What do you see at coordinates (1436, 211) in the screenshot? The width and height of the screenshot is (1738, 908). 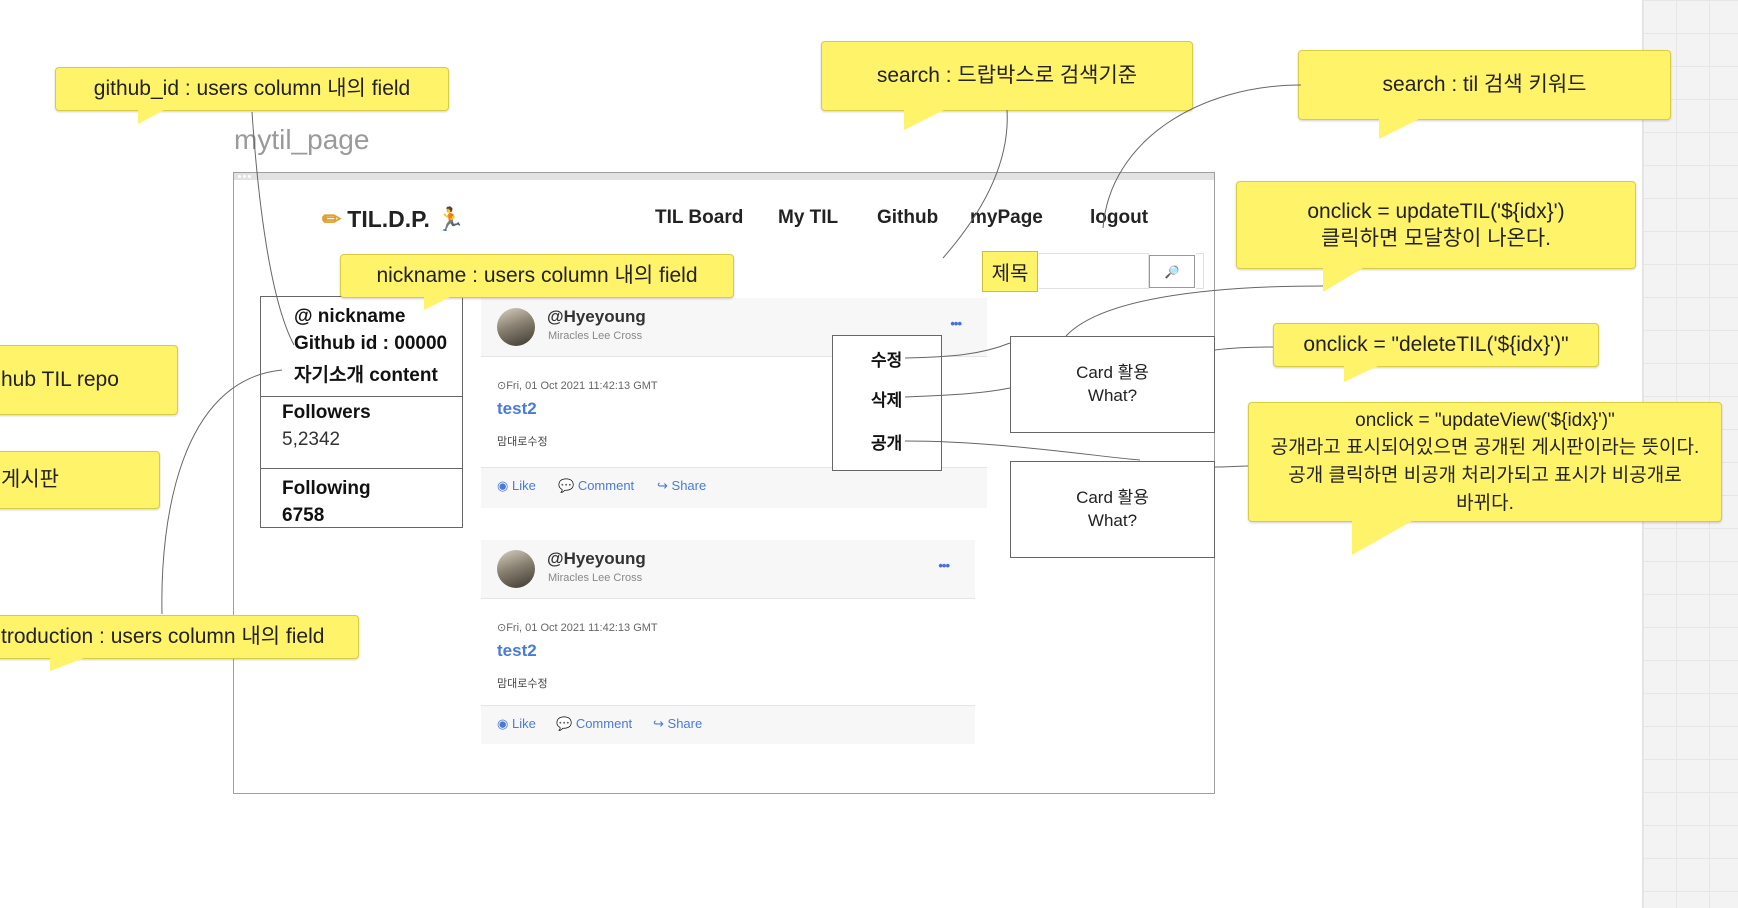 I see `note-text: onclick = updateTIL('${idx}')` at bounding box center [1436, 211].